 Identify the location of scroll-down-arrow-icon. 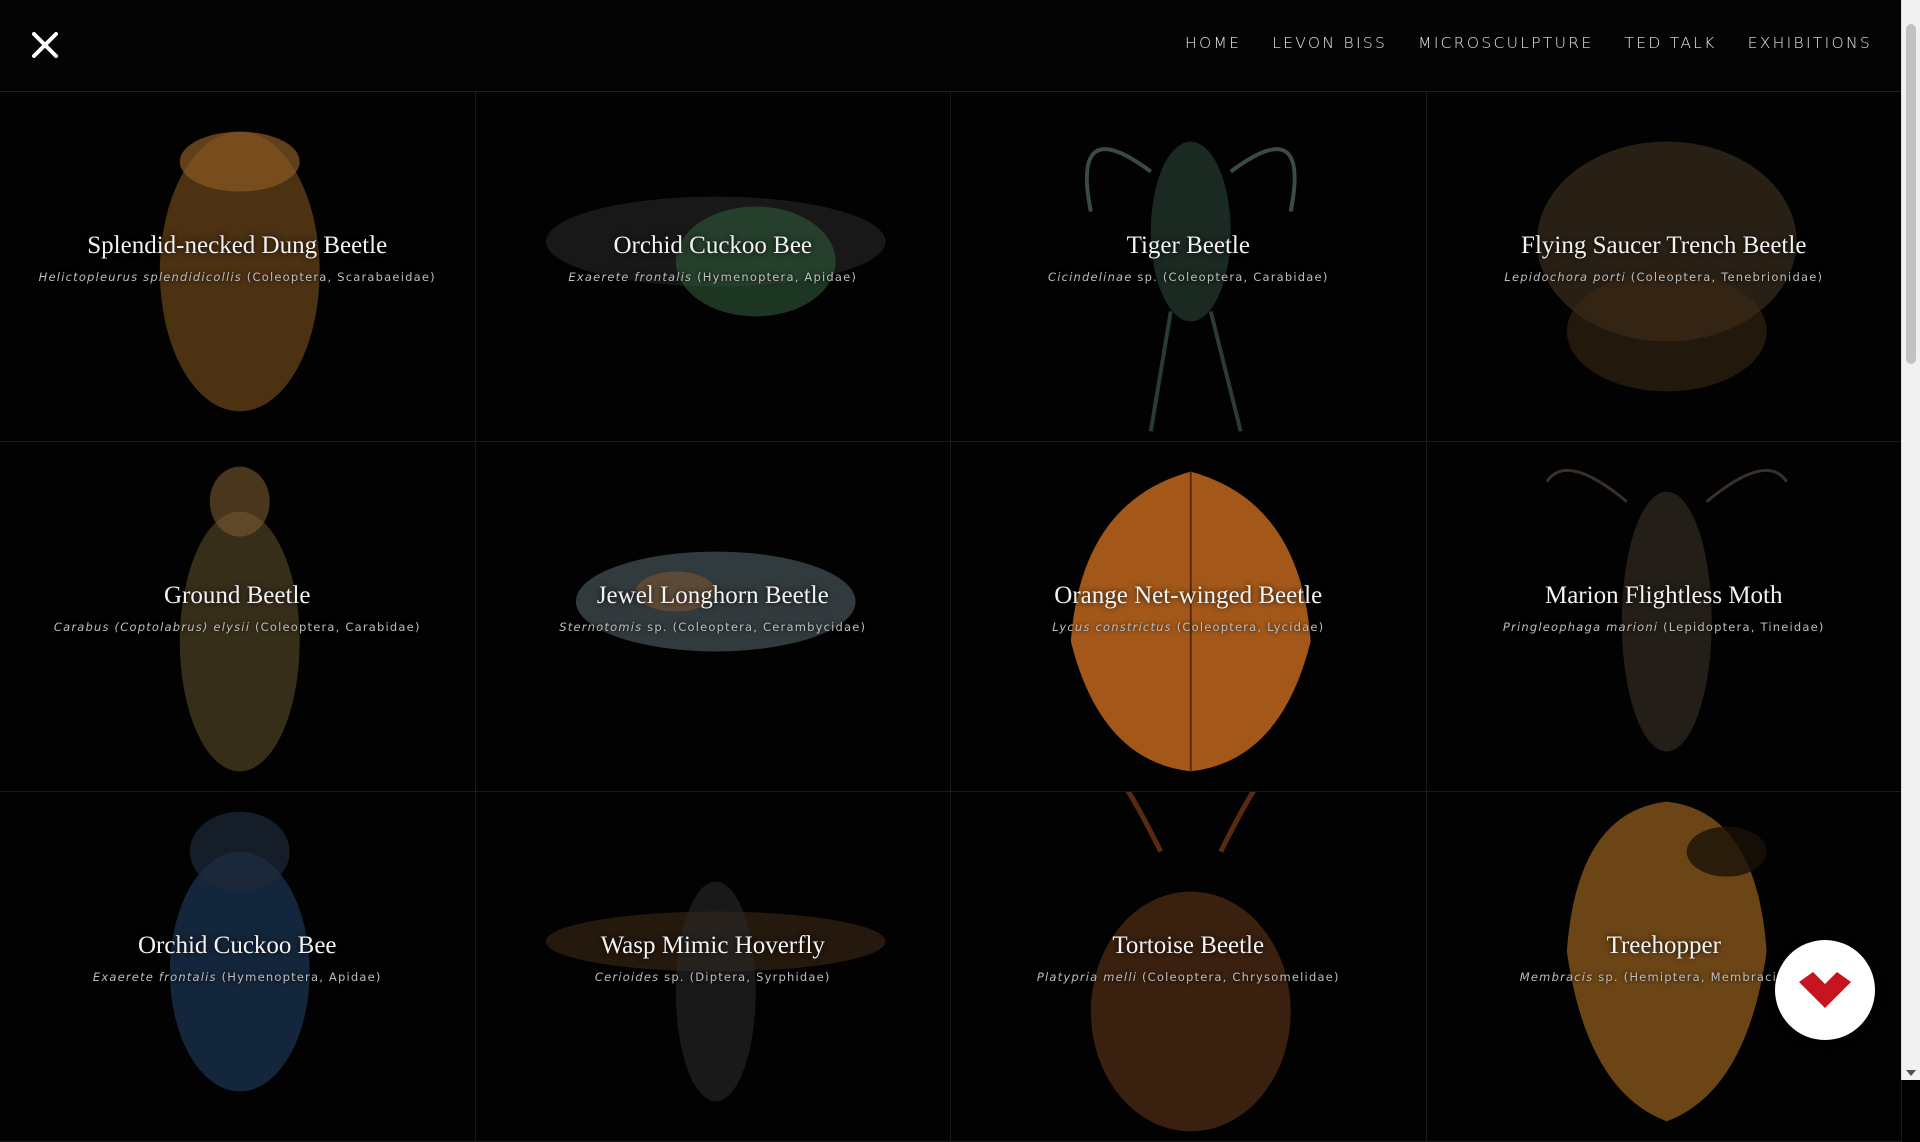
(1911, 1073).